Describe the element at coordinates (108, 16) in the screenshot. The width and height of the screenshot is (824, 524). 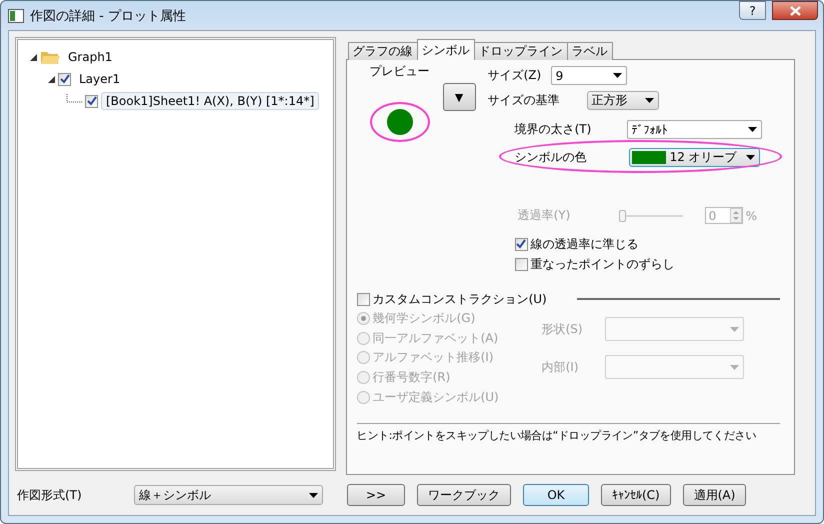
I see `window-title: 作図の詳細 - プロット属性` at that location.